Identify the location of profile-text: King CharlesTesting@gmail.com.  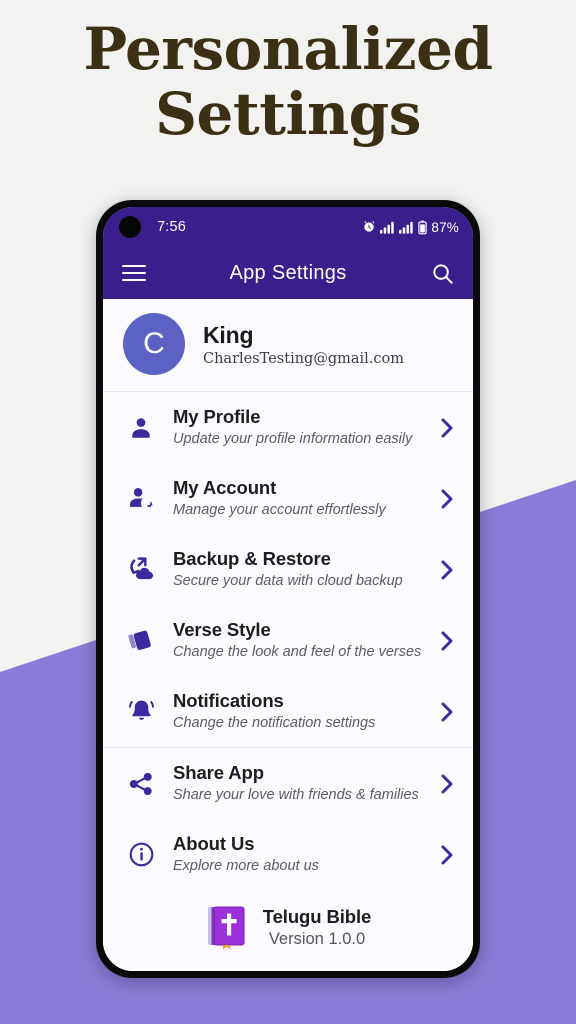
(303, 344).